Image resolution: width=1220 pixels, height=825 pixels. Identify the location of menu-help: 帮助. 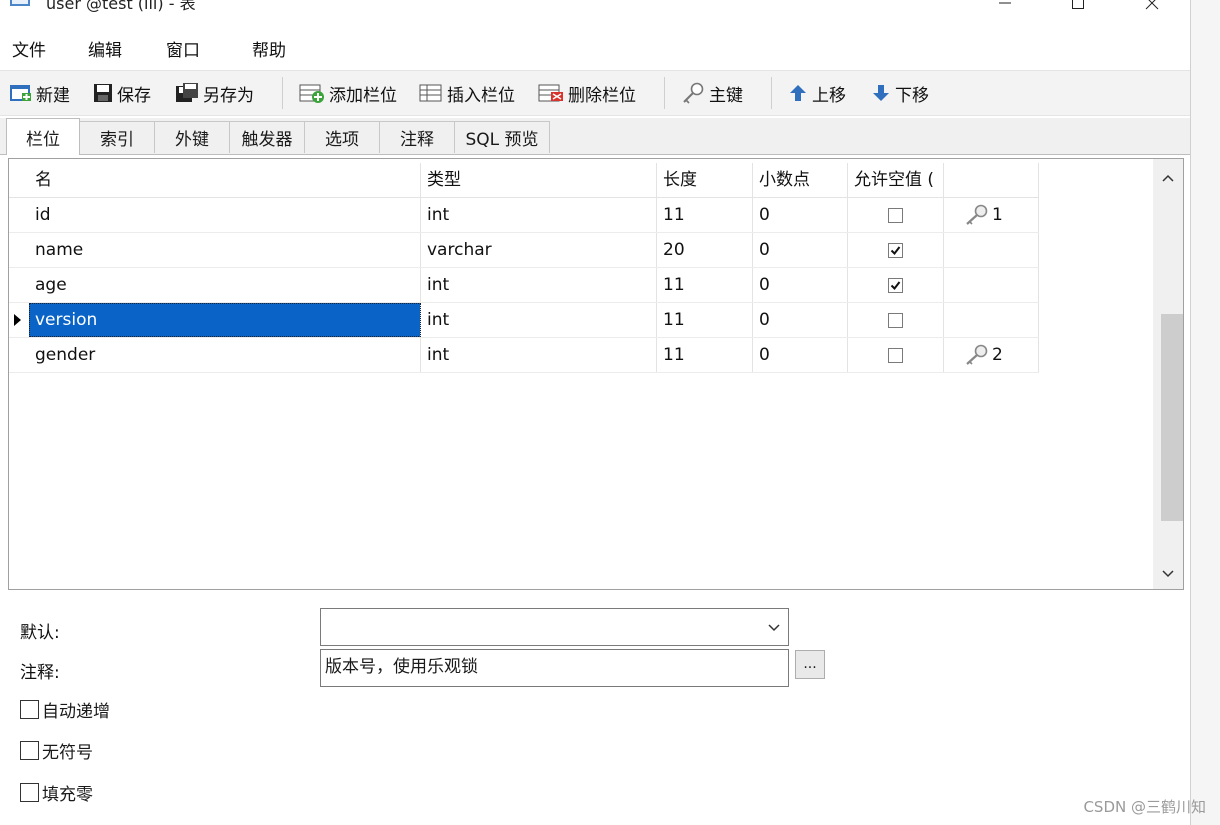
(269, 48).